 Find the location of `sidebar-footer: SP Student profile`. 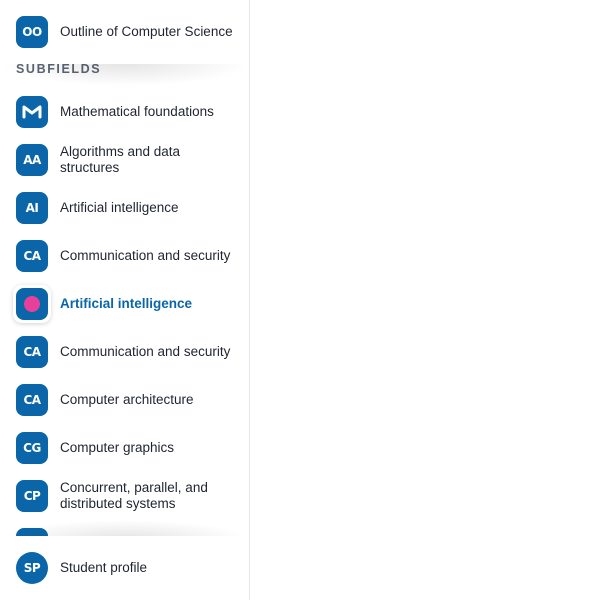

sidebar-footer: SP Student profile is located at coordinates (124, 568).